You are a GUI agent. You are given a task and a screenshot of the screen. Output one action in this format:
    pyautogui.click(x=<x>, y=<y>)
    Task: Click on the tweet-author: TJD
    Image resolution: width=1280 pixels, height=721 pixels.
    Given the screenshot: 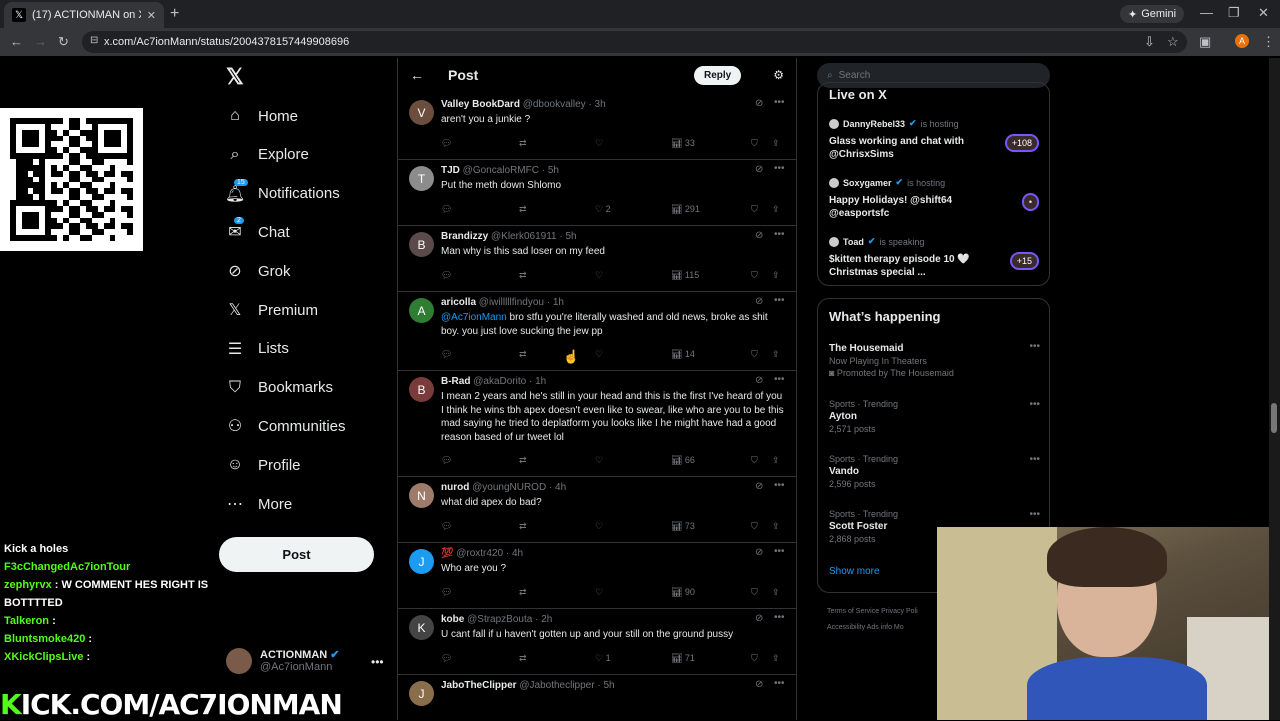 What is the action you would take?
    pyautogui.click(x=450, y=170)
    